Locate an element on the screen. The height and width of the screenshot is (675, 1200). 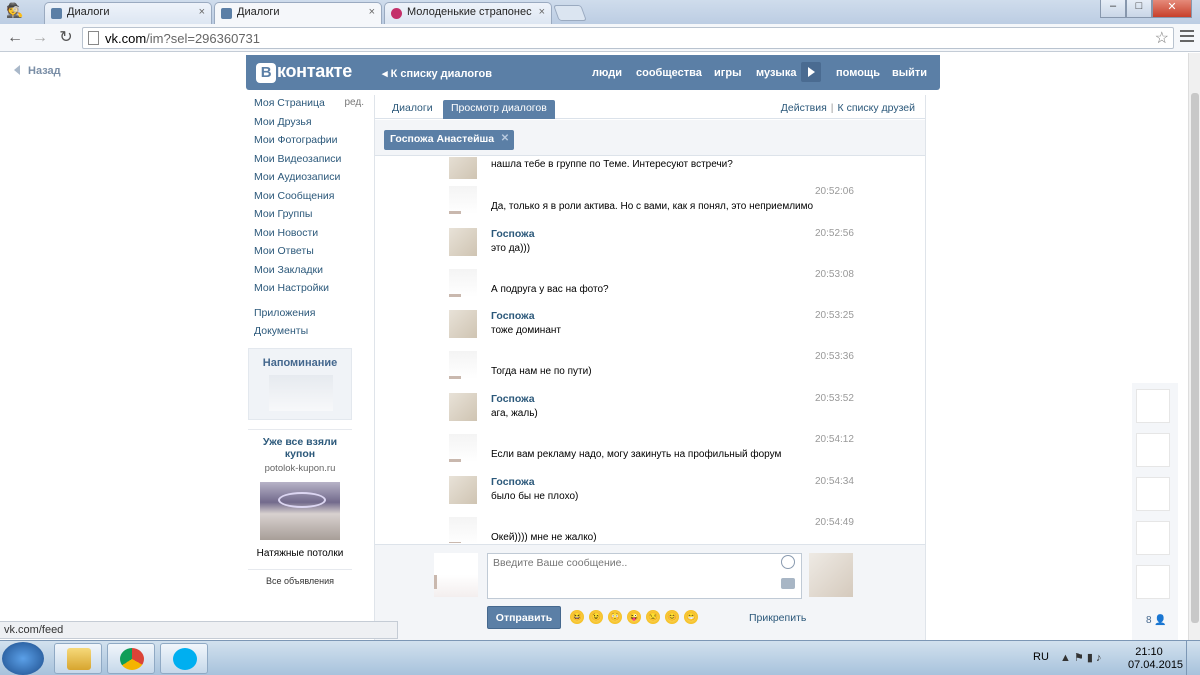
sidebar-item-audio: Мои Аудиозаписи is located at coordinates (312, 180).